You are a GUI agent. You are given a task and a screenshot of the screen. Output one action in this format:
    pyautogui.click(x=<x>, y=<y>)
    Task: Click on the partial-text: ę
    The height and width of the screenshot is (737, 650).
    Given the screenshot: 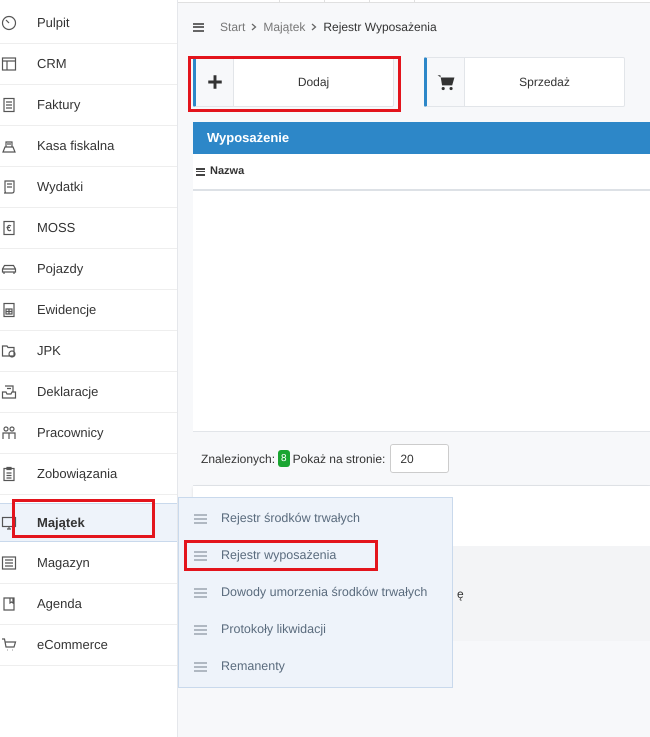 What is the action you would take?
    pyautogui.click(x=460, y=594)
    